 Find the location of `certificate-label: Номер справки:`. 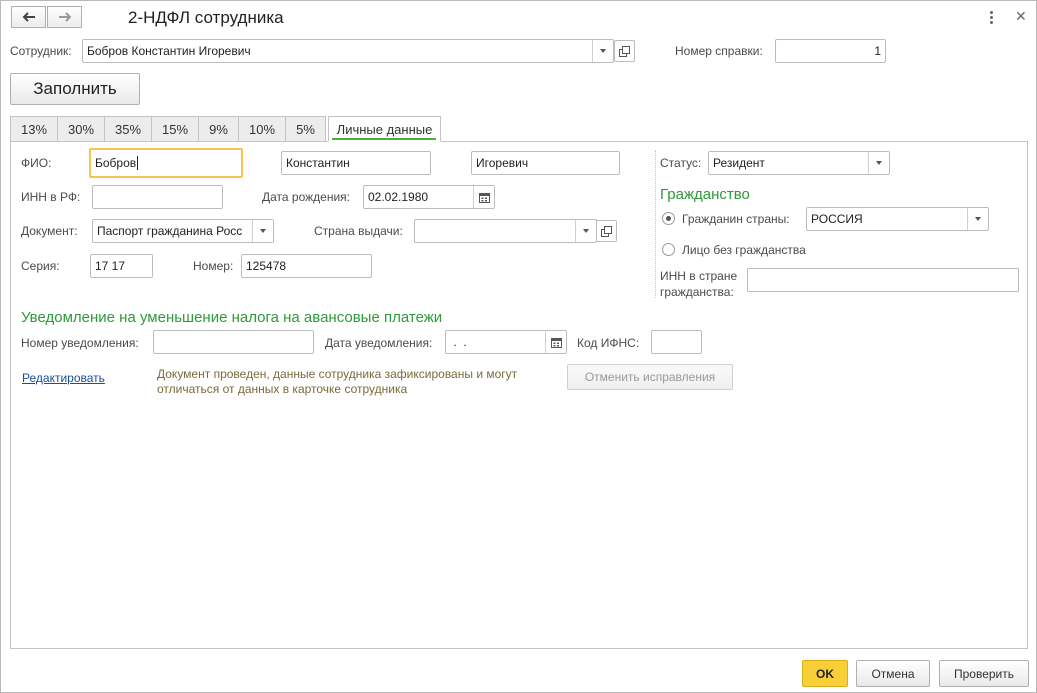

certificate-label: Номер справки: is located at coordinates (719, 51).